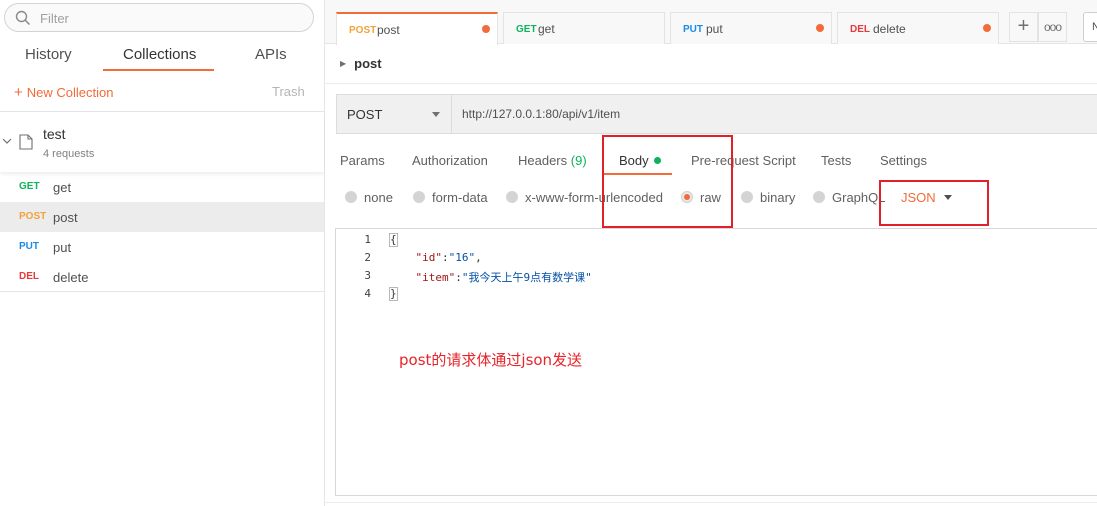 This screenshot has height=506, width=1097. Describe the element at coordinates (62, 247) in the screenshot. I see `request-name: put` at that location.